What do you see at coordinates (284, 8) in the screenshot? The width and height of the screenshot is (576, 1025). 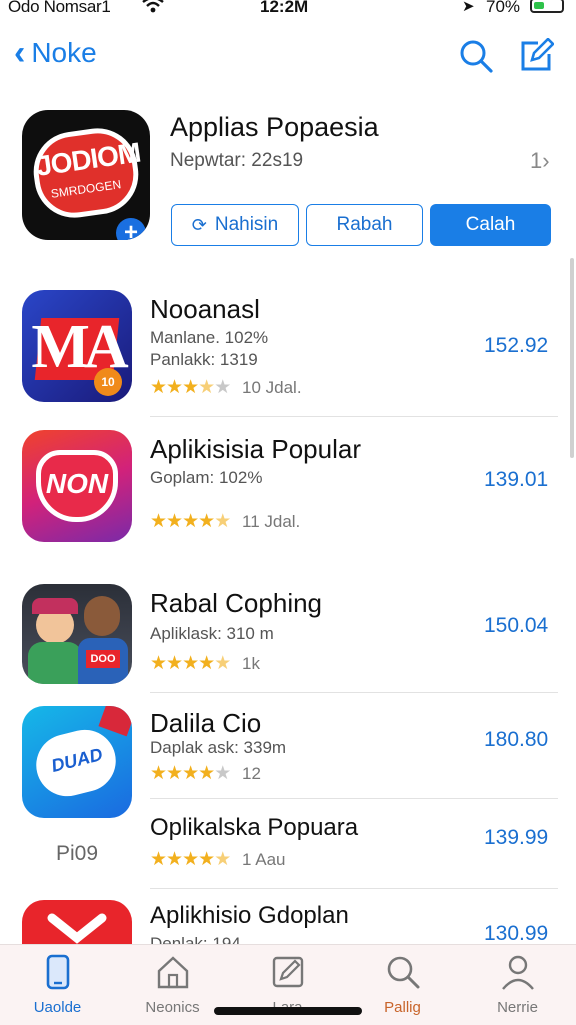 I see `status-time: 12:2M` at bounding box center [284, 8].